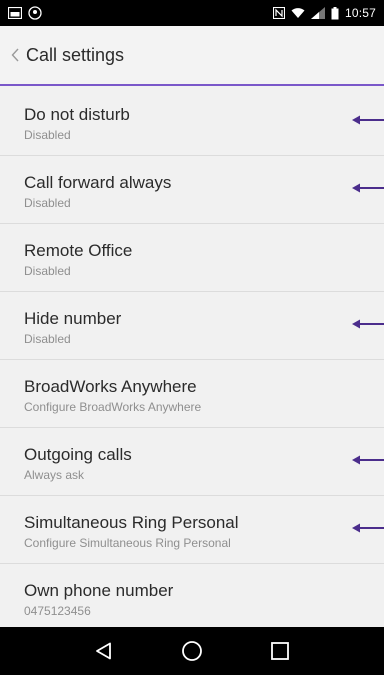 The width and height of the screenshot is (384, 675). Describe the element at coordinates (104, 651) in the screenshot. I see `back-triangle-icon` at that location.